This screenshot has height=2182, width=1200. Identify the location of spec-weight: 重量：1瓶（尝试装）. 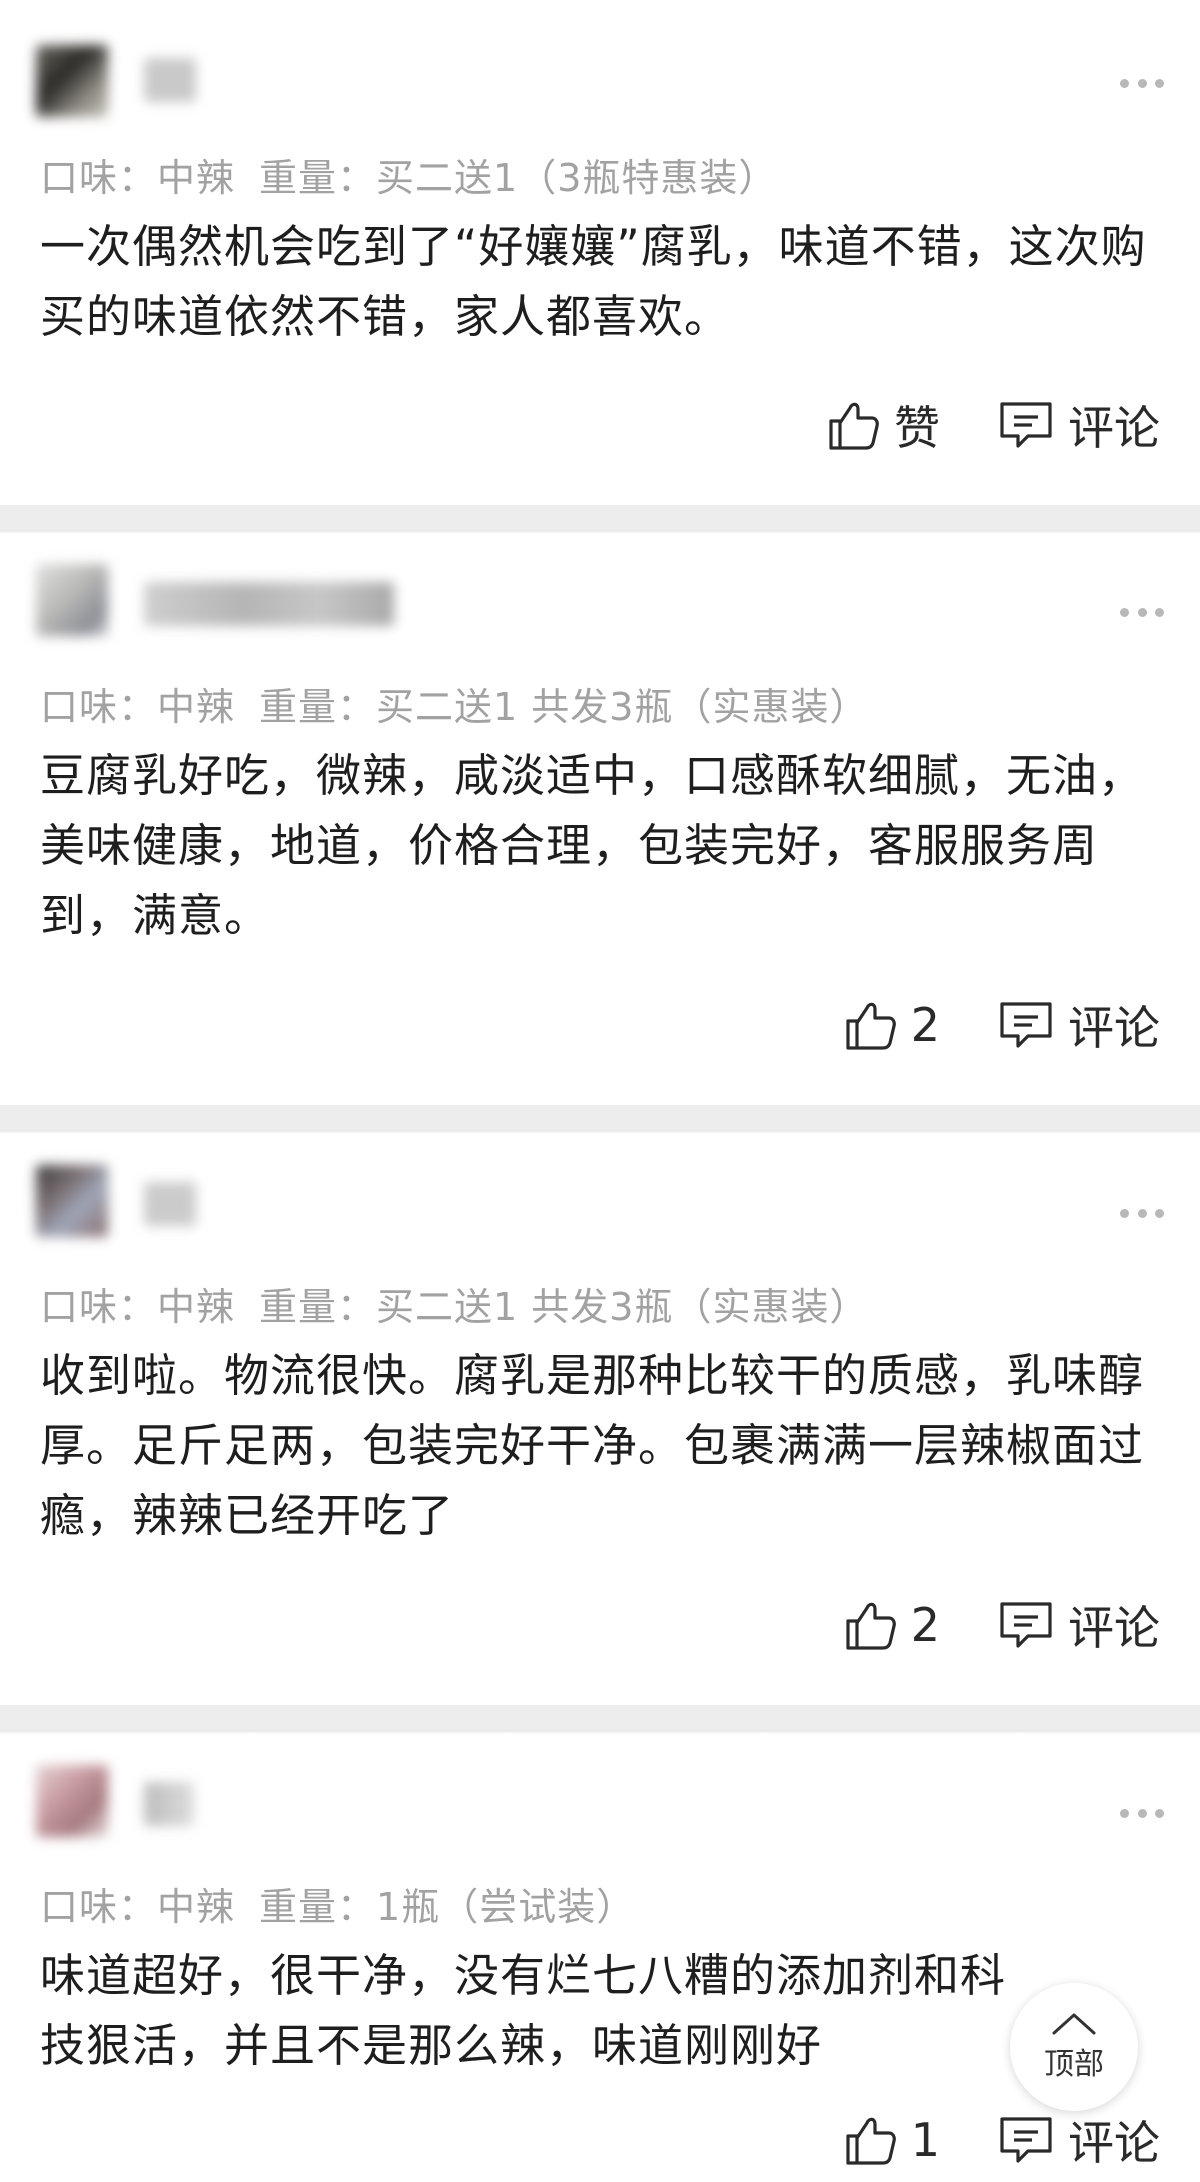
(447, 1907).